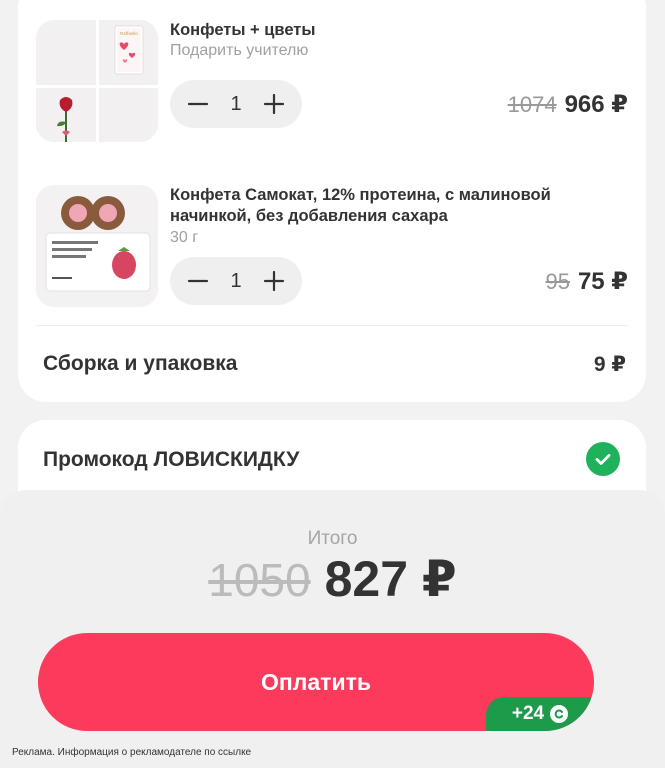  What do you see at coordinates (239, 50) in the screenshot?
I see `item-subtitle: Подарить учителю` at bounding box center [239, 50].